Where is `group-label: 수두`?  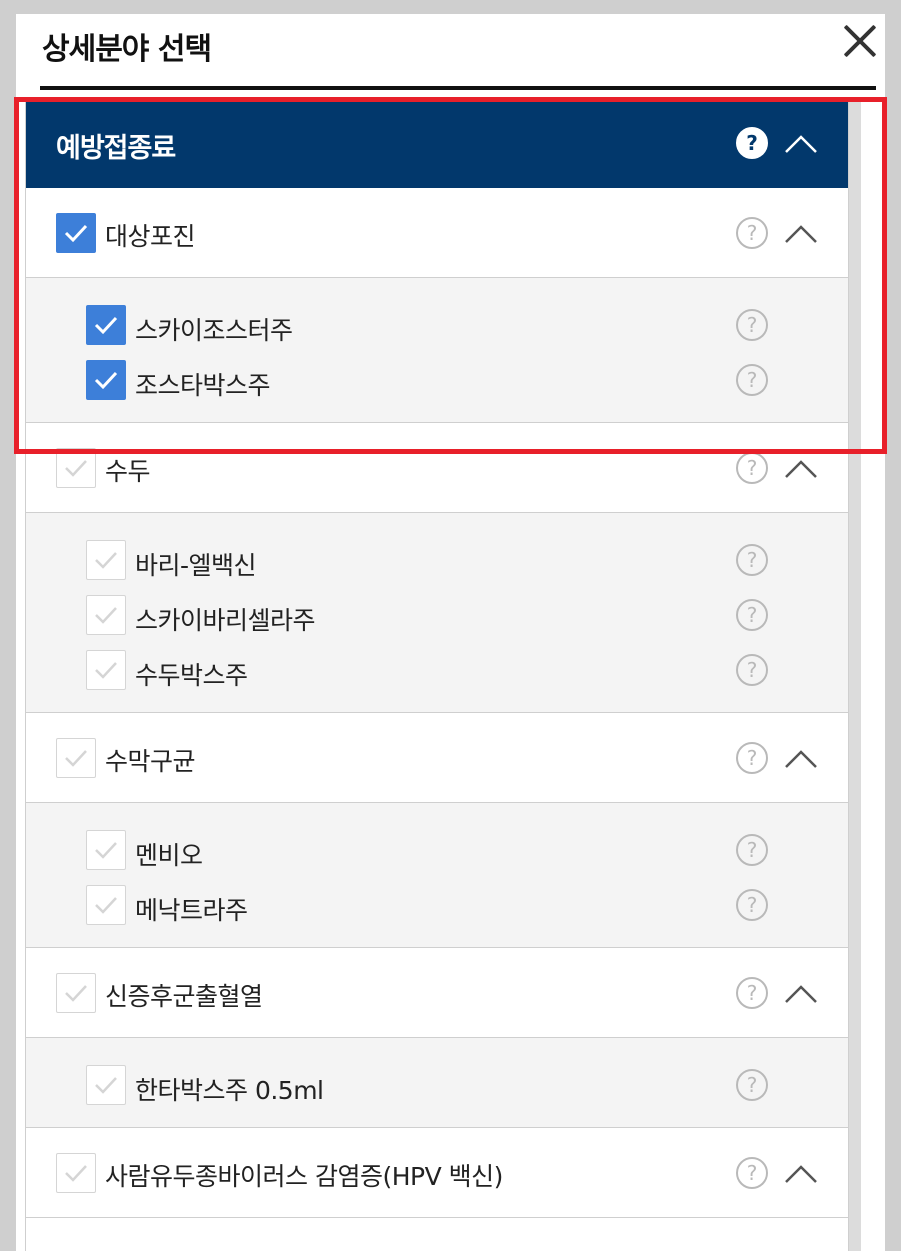
group-label: 수두 is located at coordinates (128, 471).